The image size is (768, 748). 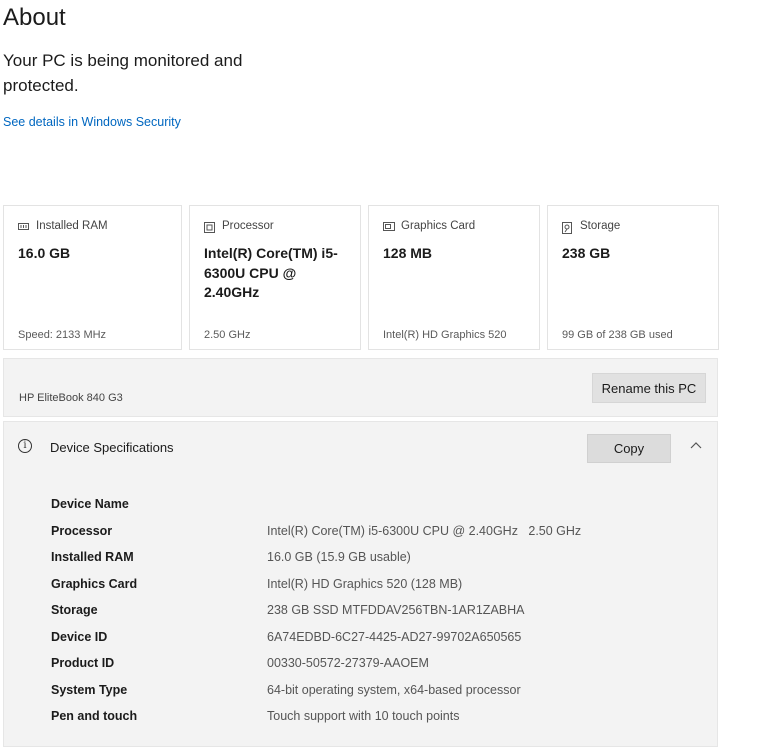 I want to click on card-subtext: Intel(R) HD Graphics 520, so click(x=445, y=335).